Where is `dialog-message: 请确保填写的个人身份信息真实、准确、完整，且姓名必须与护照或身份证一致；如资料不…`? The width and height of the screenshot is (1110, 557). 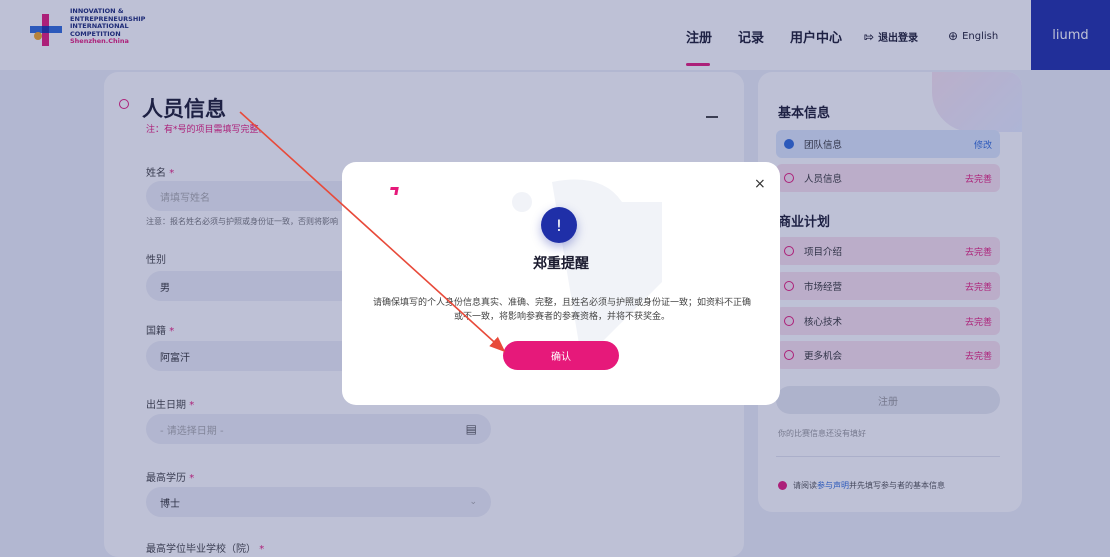 dialog-message: 请确保填写的个人身份信息真实、准确、完整，且姓名必须与护照或身份证一致；如资料不… is located at coordinates (561, 310).